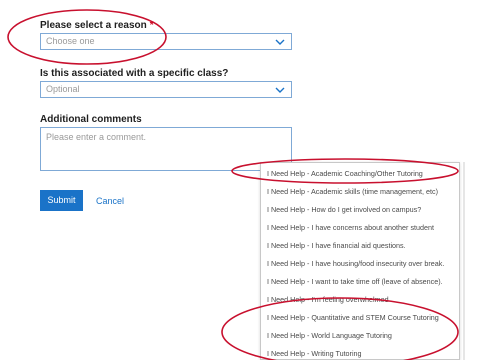 Image resolution: width=480 pixels, height=360 pixels. Describe the element at coordinates (70, 41) in the screenshot. I see `reason-select-placeholder: Choose one` at that location.